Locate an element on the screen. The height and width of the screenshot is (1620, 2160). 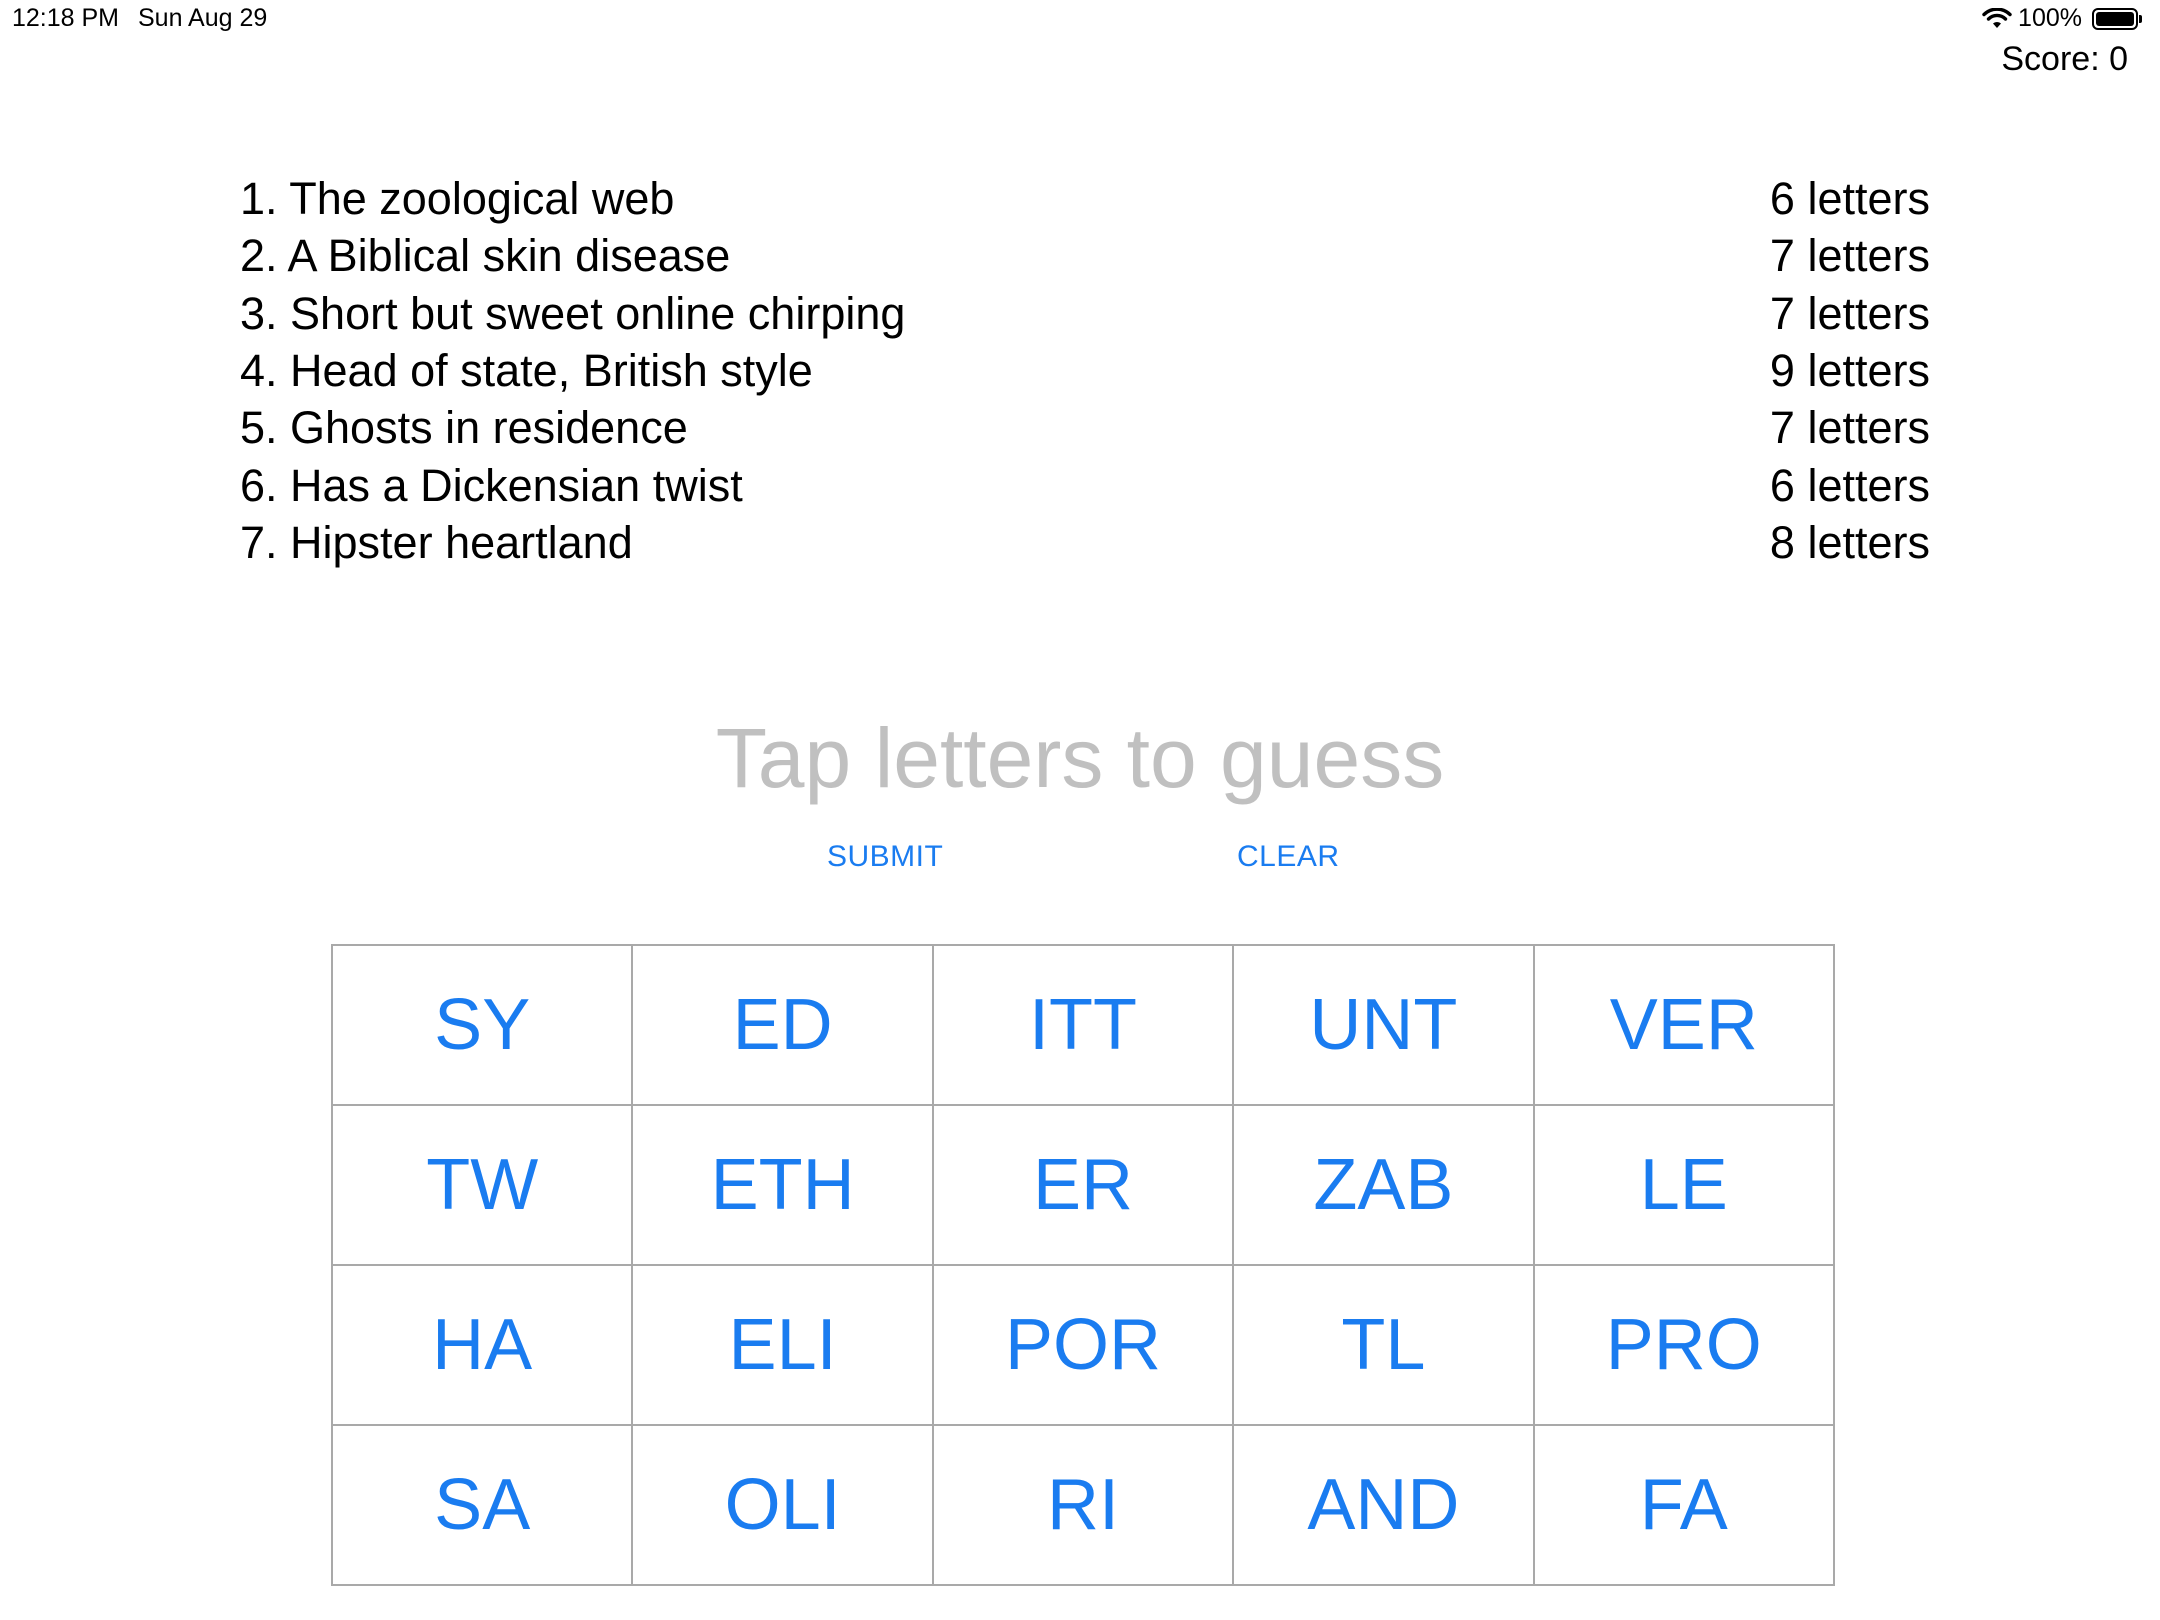
letter-tile: ER is located at coordinates (1083, 1185).